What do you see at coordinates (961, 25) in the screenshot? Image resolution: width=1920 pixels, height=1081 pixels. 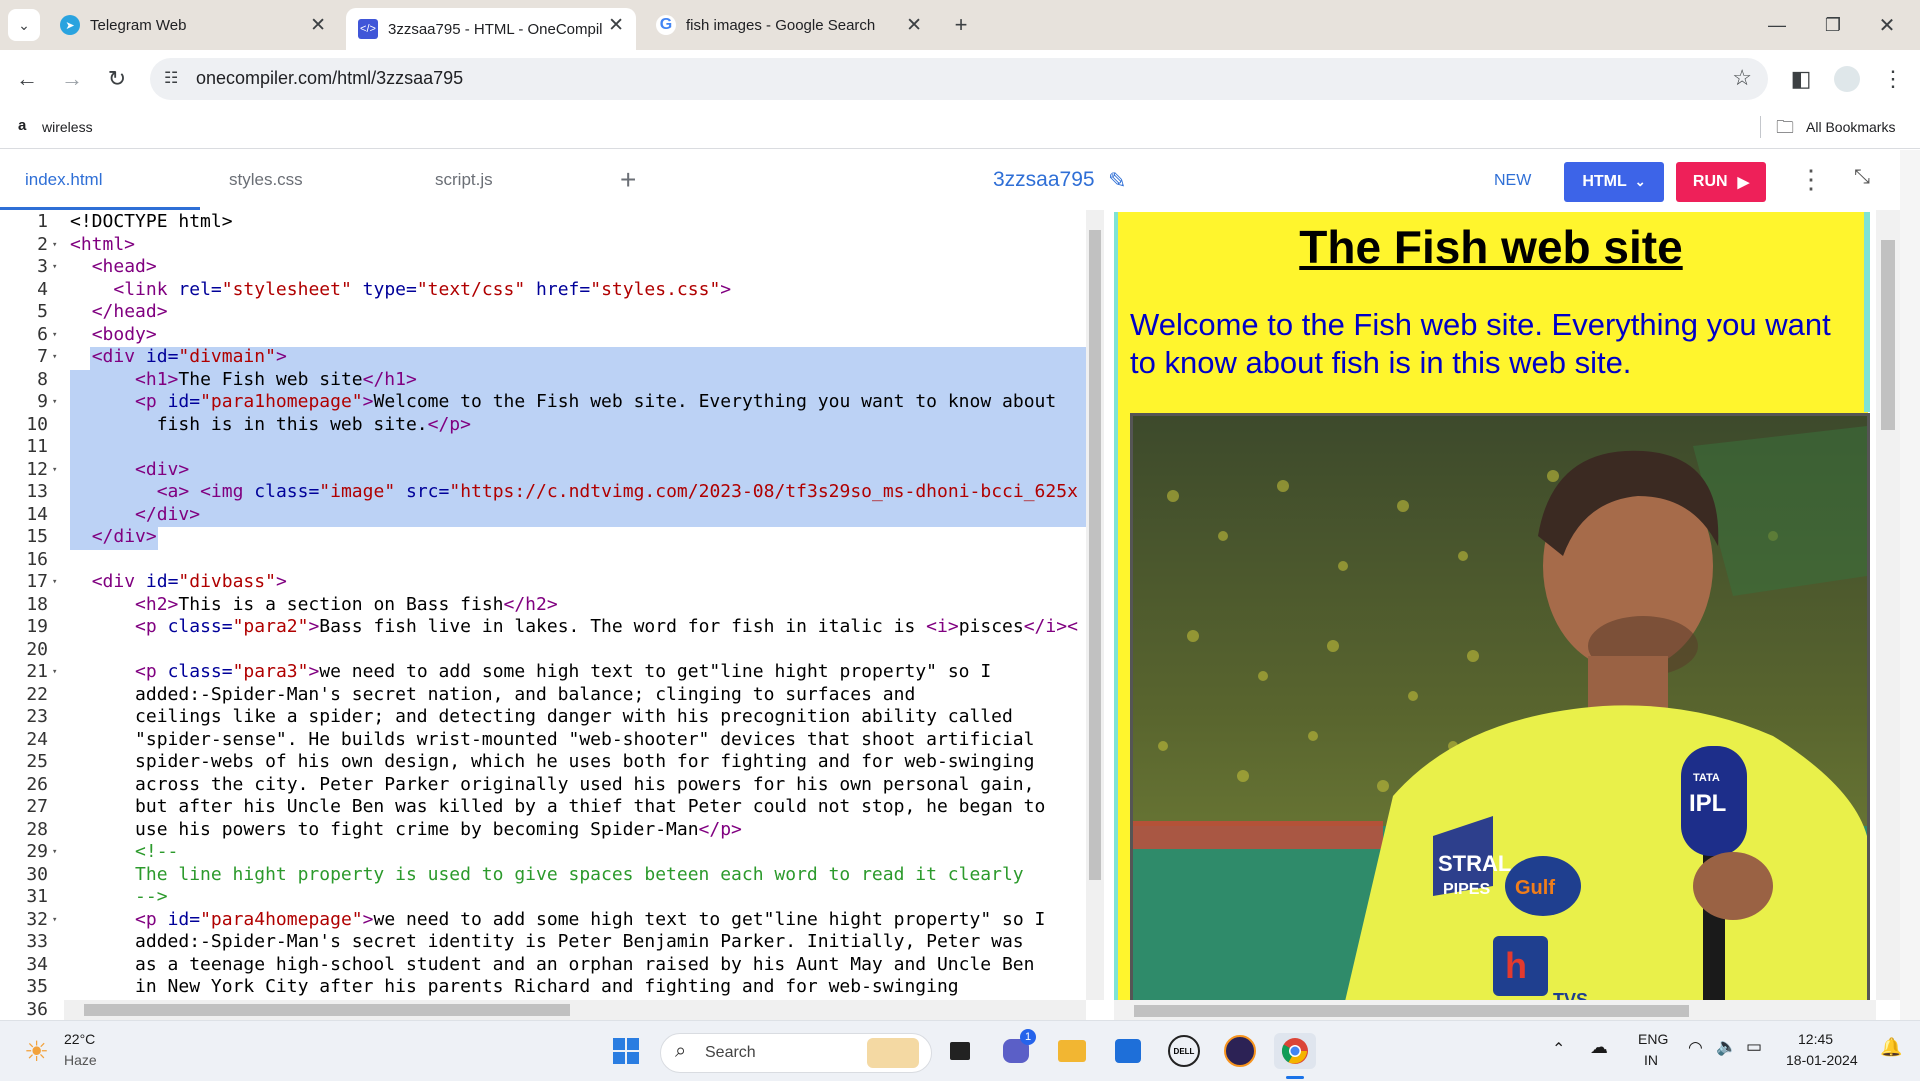 I see `new-tab-button: +` at bounding box center [961, 25].